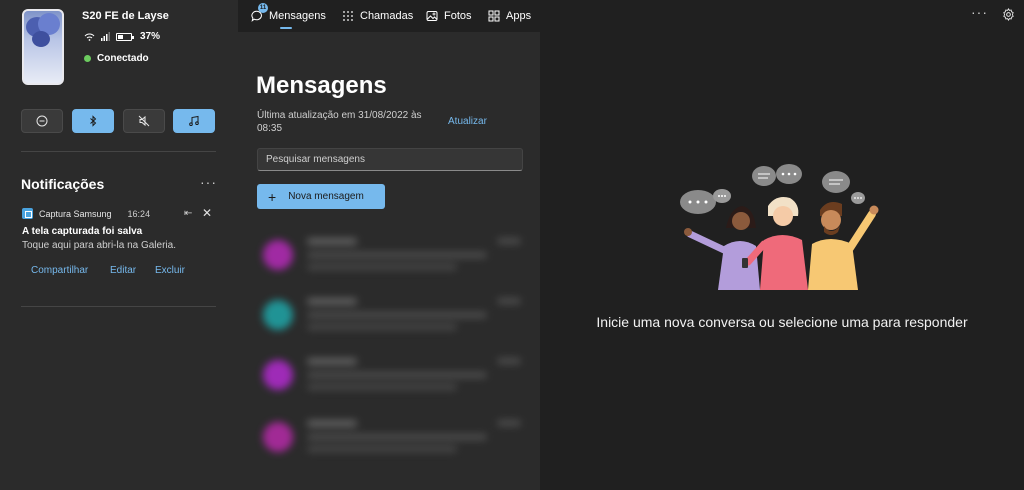 Image resolution: width=1024 pixels, height=490 pixels. I want to click on connected-dot-icon, so click(87, 58).